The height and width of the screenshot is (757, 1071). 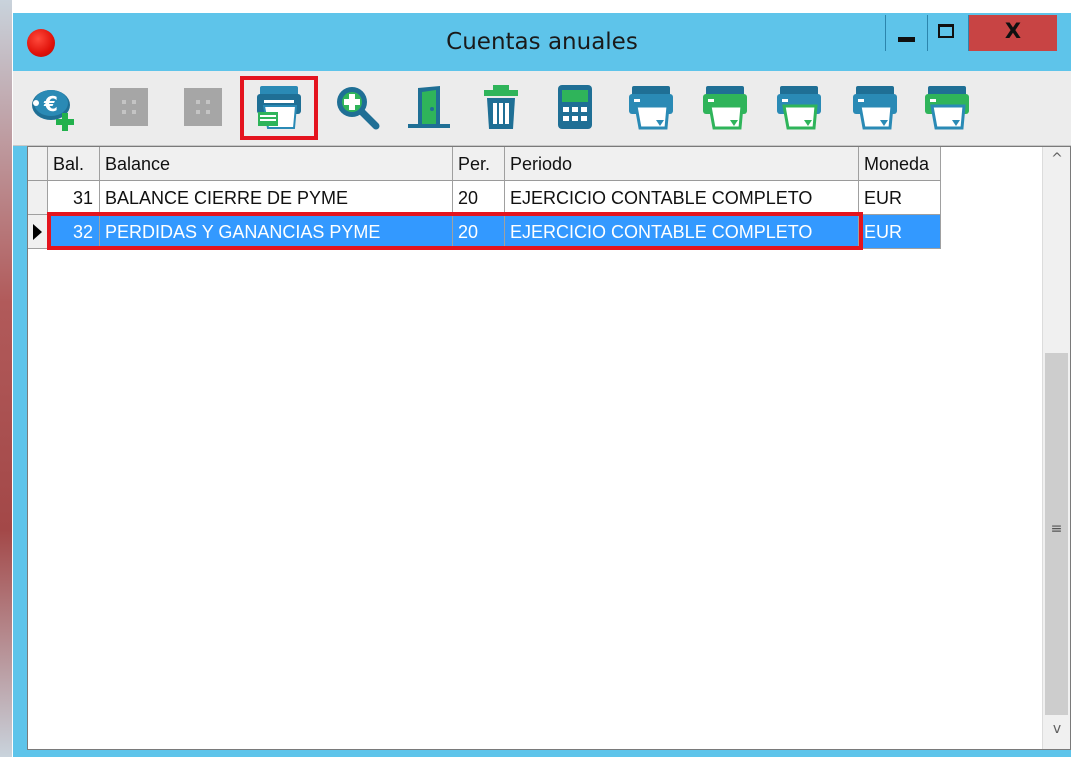 I want to click on column-header-per: Per., so click(x=479, y=164).